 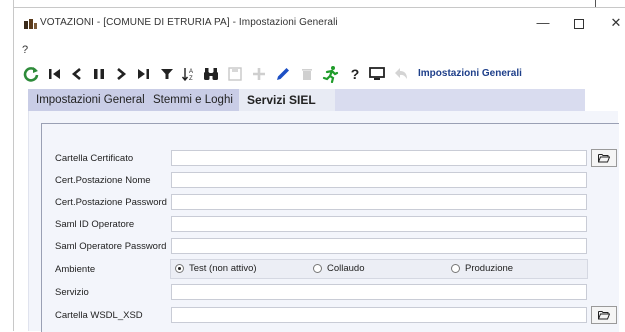 I want to click on svg-text: Z, so click(x=191, y=79).